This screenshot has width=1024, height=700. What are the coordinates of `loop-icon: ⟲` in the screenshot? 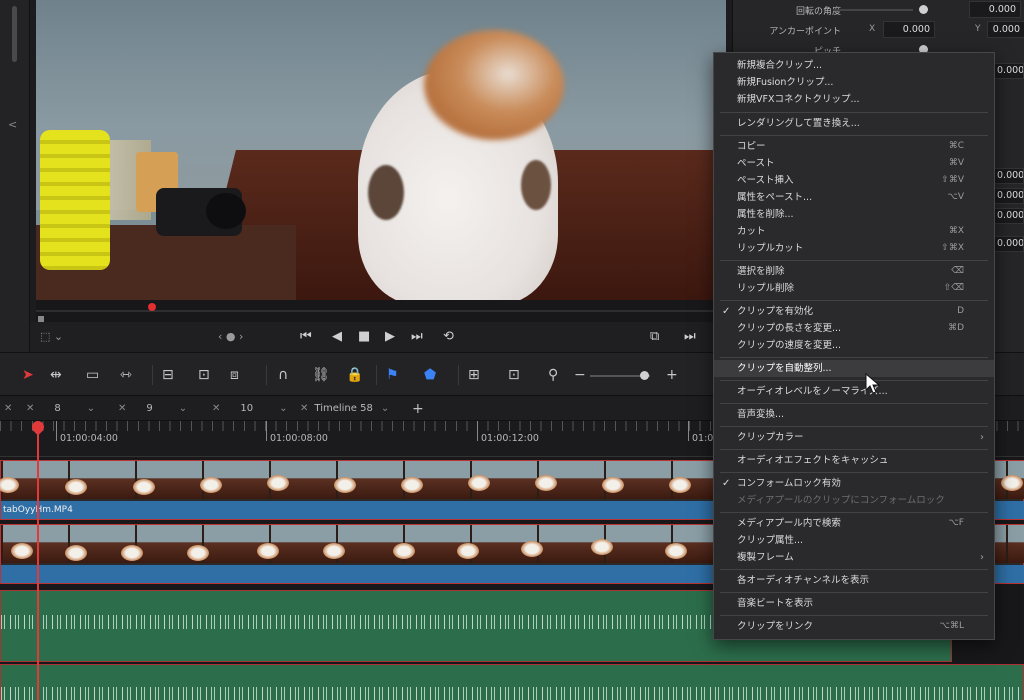 It's located at (448, 337).